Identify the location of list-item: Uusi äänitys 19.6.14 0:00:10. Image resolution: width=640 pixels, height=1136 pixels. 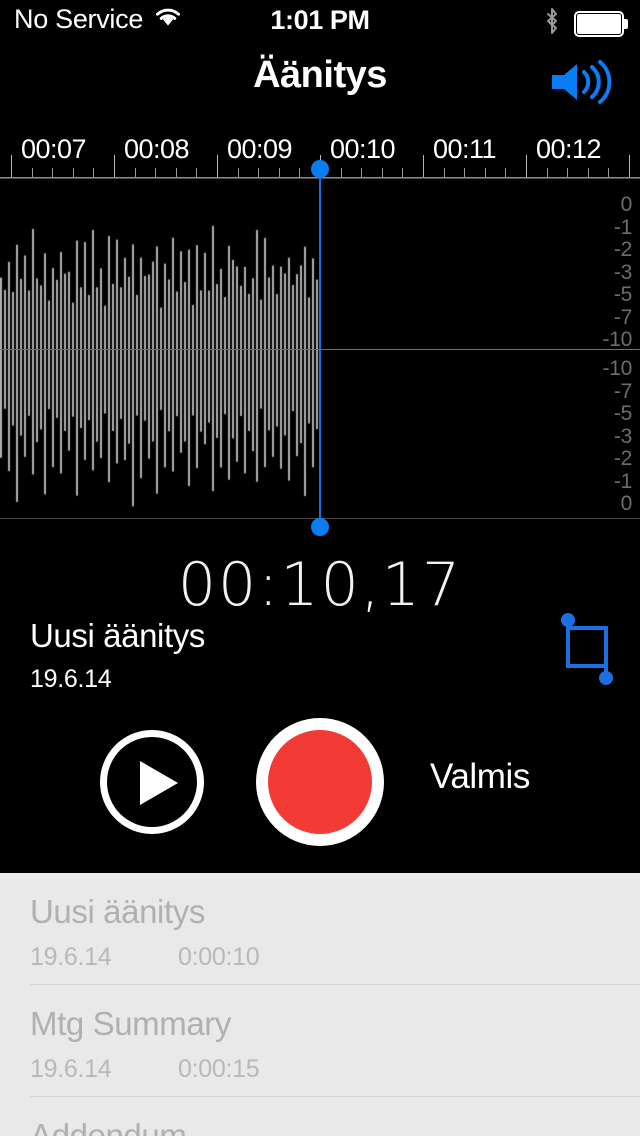
(320, 929).